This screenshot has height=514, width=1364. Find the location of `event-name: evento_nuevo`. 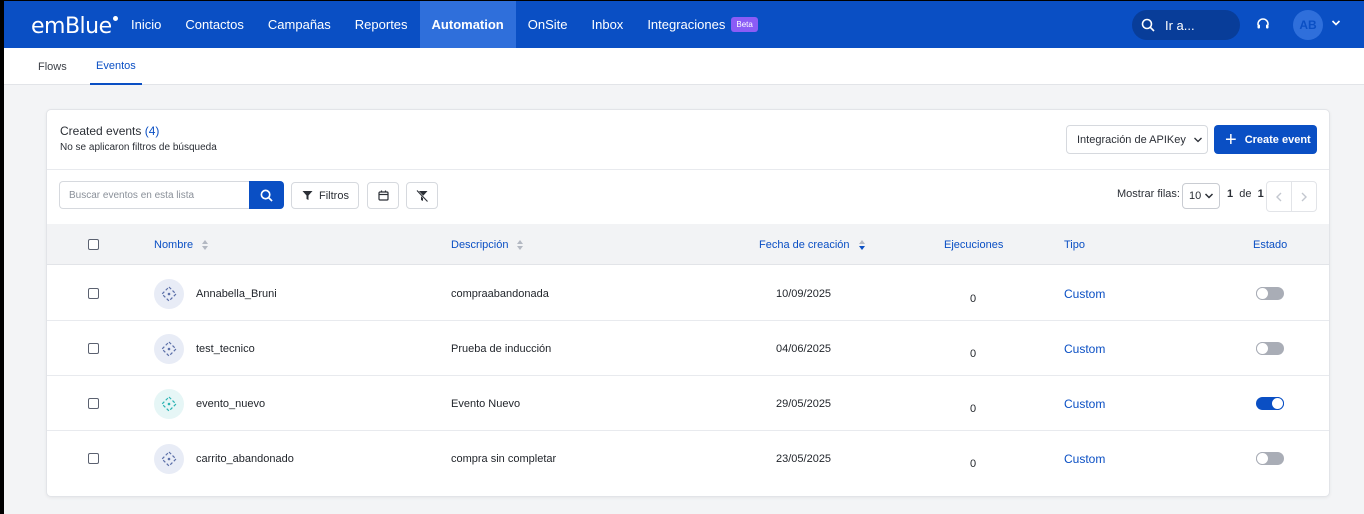

event-name: evento_nuevo is located at coordinates (230, 404).